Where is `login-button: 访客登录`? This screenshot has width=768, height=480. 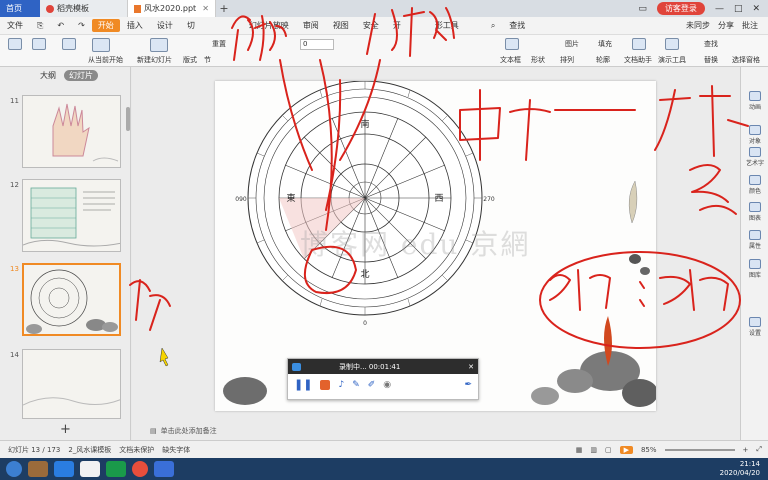 login-button: 访客登录 is located at coordinates (680, 8).